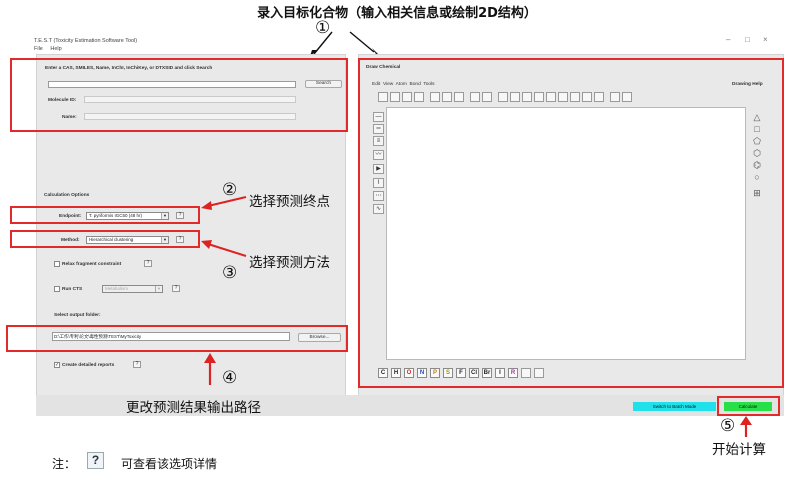 The height and width of the screenshot is (482, 794). Describe the element at coordinates (57, 289) in the screenshot. I see `run-cts-checkbox` at that location.